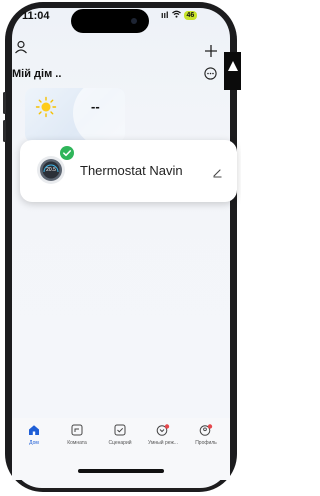 The height and width of the screenshot is (496, 320). What do you see at coordinates (190, 15) in the screenshot?
I see `battery-indicator: 46` at bounding box center [190, 15].